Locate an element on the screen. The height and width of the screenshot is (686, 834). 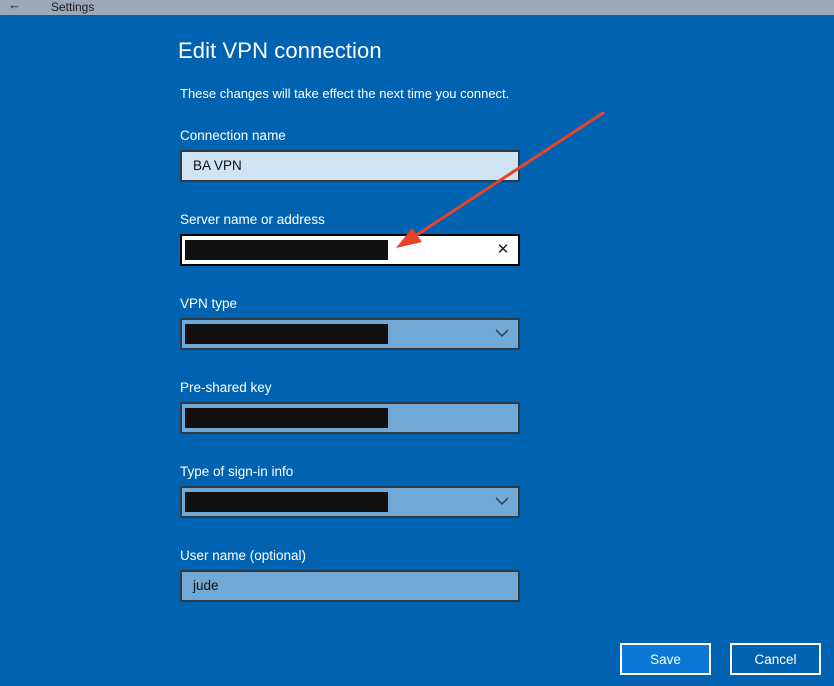
redacted-vpn-type-value is located at coordinates (286, 334).